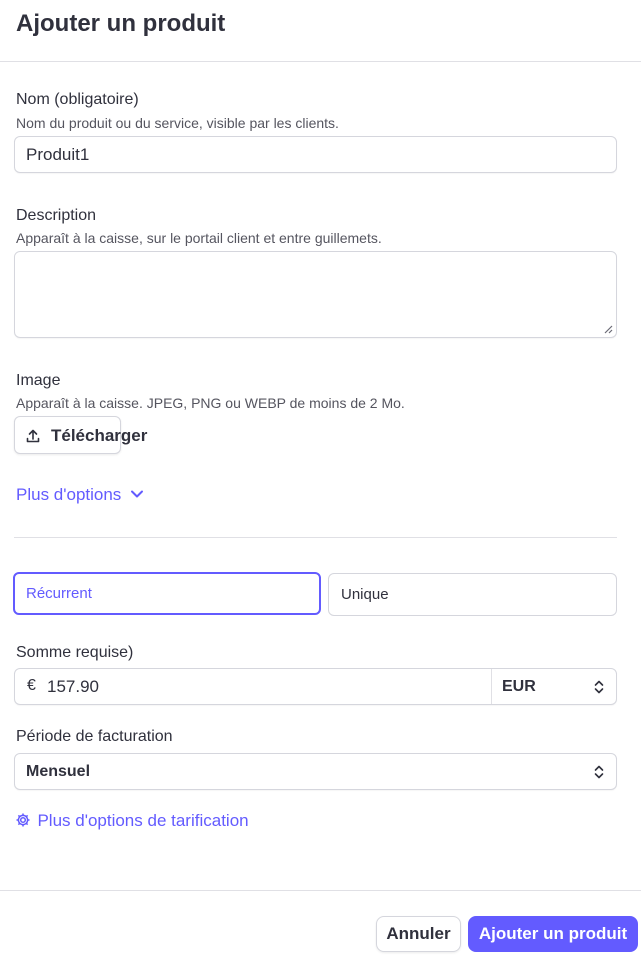 The height and width of the screenshot is (956, 641). I want to click on cancel-button: Annuler, so click(418, 934).